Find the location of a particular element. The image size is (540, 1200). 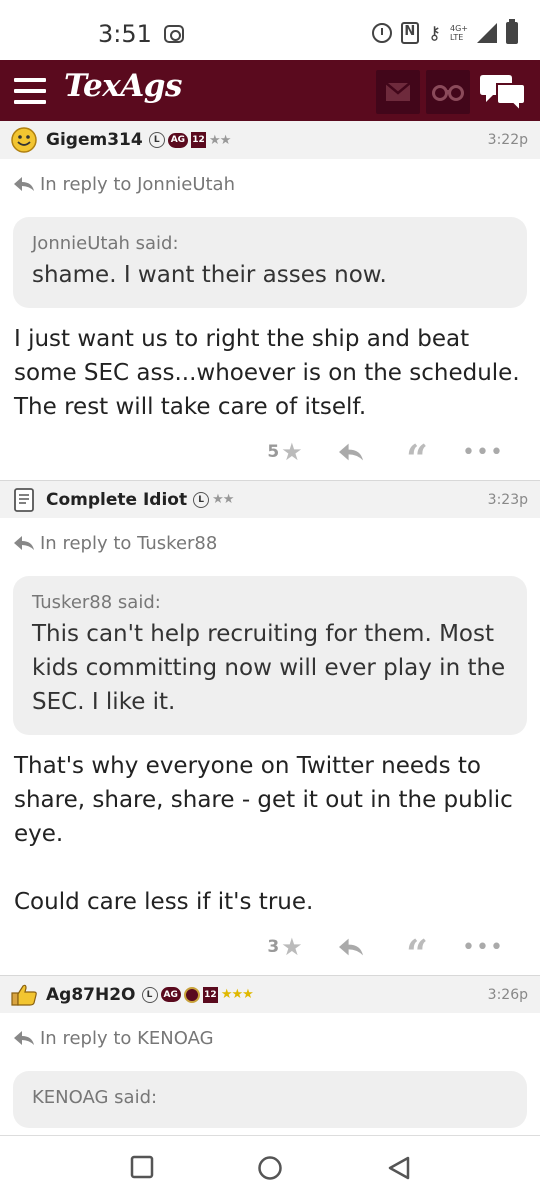

post-actions: 3 ★ “ ••• is located at coordinates (270, 947).